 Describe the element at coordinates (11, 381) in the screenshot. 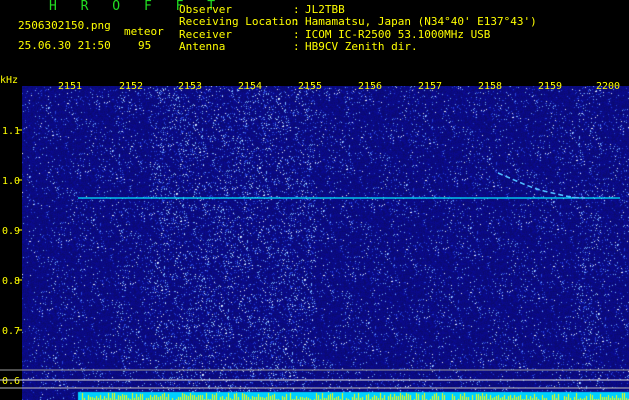

I see `y-tick-label: 0.6` at that location.